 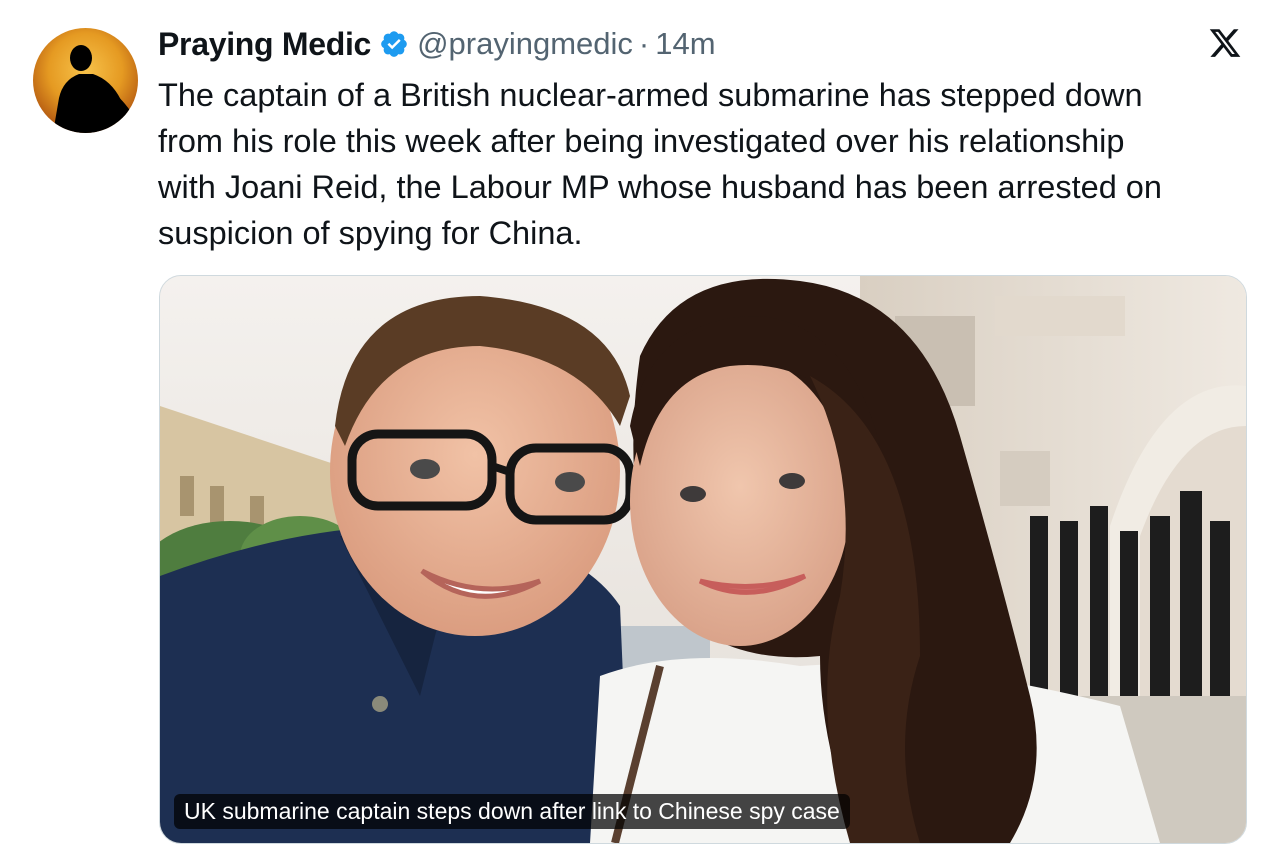 I want to click on x-logo-icon, so click(x=1225, y=43).